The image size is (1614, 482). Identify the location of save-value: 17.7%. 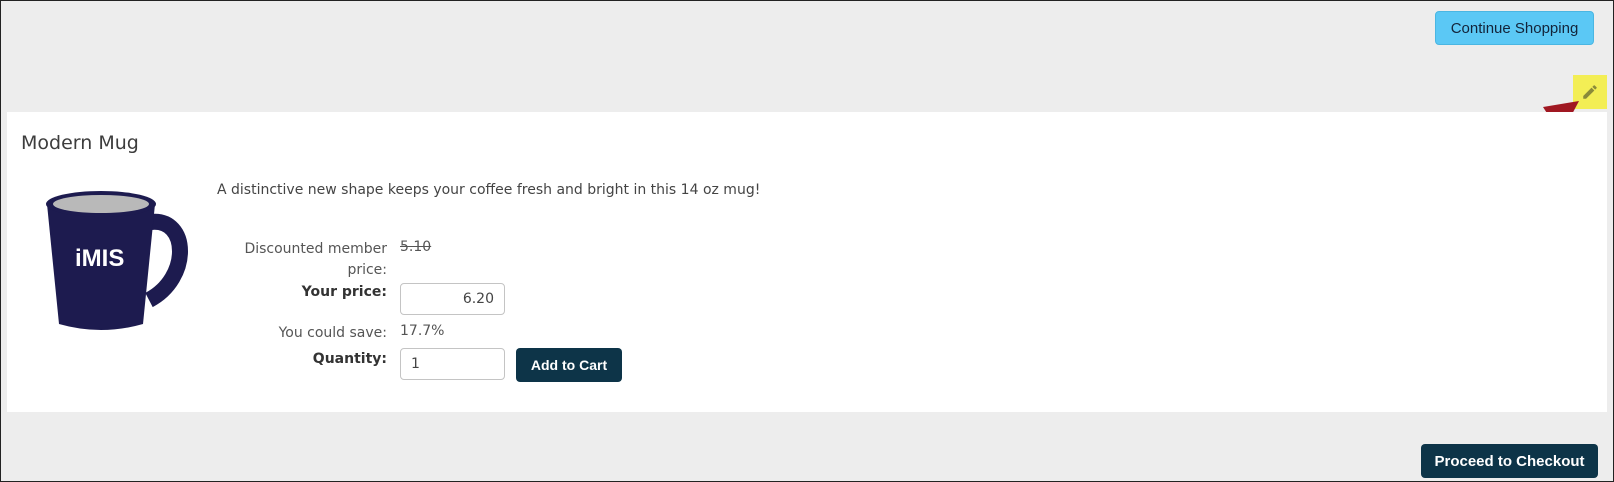
(422, 331).